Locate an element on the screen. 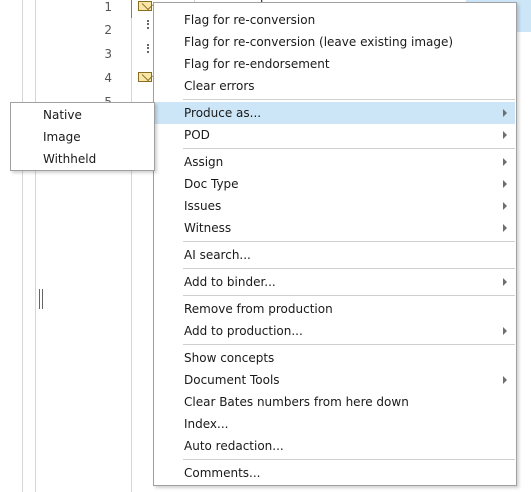 This screenshot has width=531, height=492. menu-item-label: Issues is located at coordinates (203, 206).